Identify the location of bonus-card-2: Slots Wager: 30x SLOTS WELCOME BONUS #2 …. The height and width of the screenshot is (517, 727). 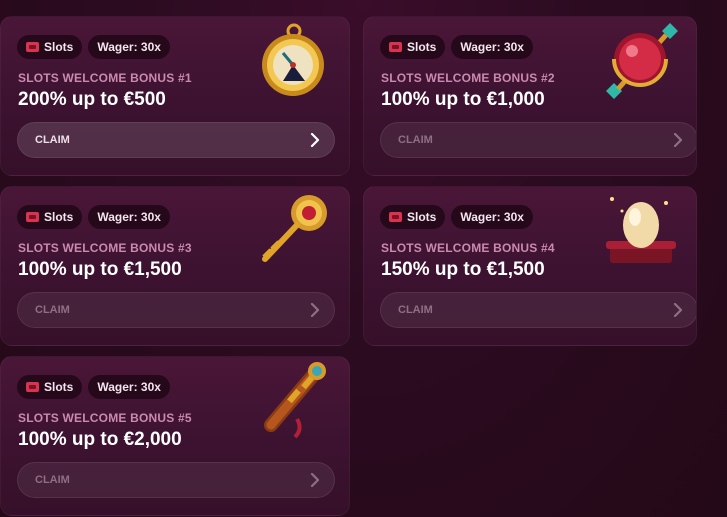
(530, 96).